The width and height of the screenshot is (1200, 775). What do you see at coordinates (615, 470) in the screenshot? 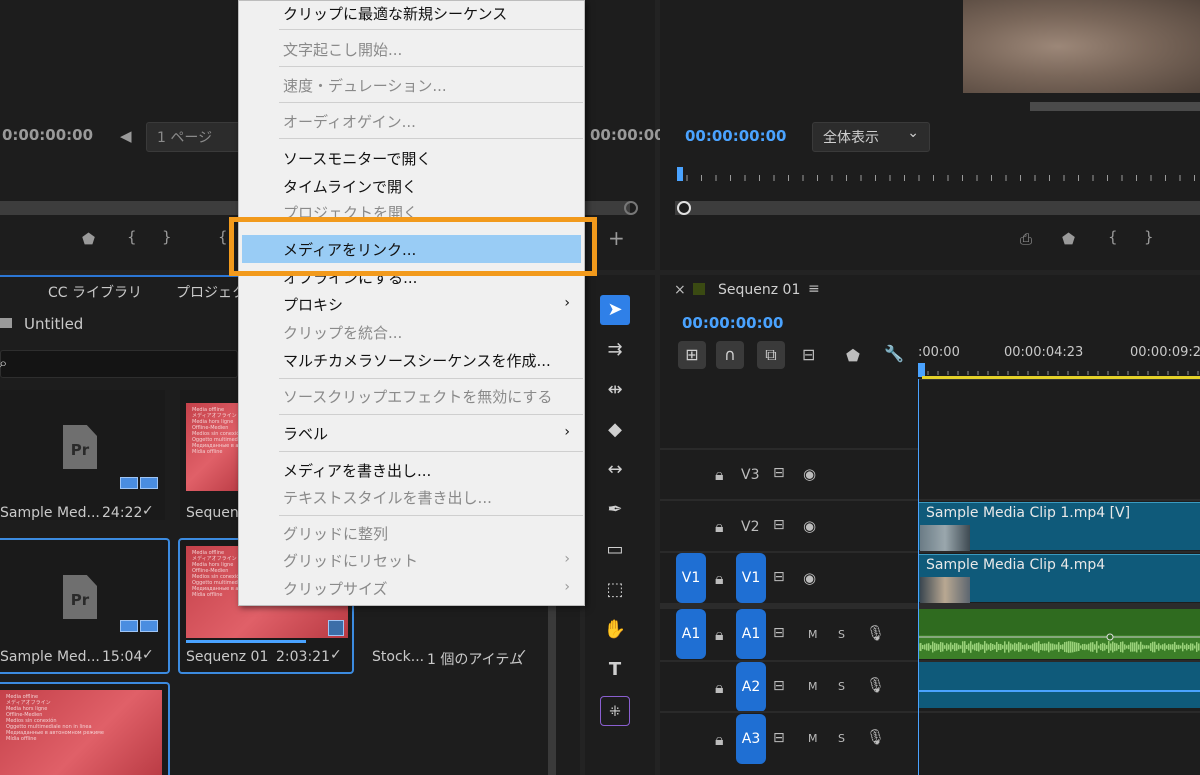
I see `slip-tool-icon: ↔` at bounding box center [615, 470].